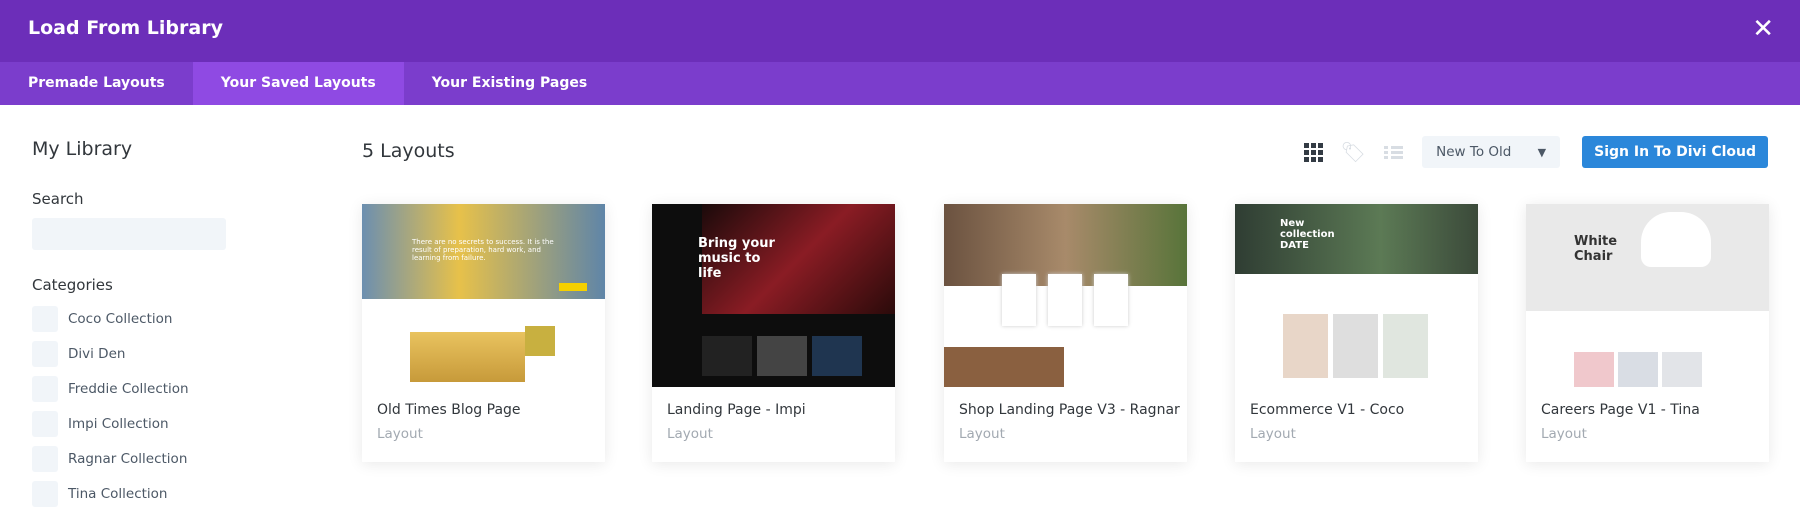 Image resolution: width=1800 pixels, height=525 pixels. Describe the element at coordinates (120, 319) in the screenshot. I see `category-label: Coco Collection` at that location.